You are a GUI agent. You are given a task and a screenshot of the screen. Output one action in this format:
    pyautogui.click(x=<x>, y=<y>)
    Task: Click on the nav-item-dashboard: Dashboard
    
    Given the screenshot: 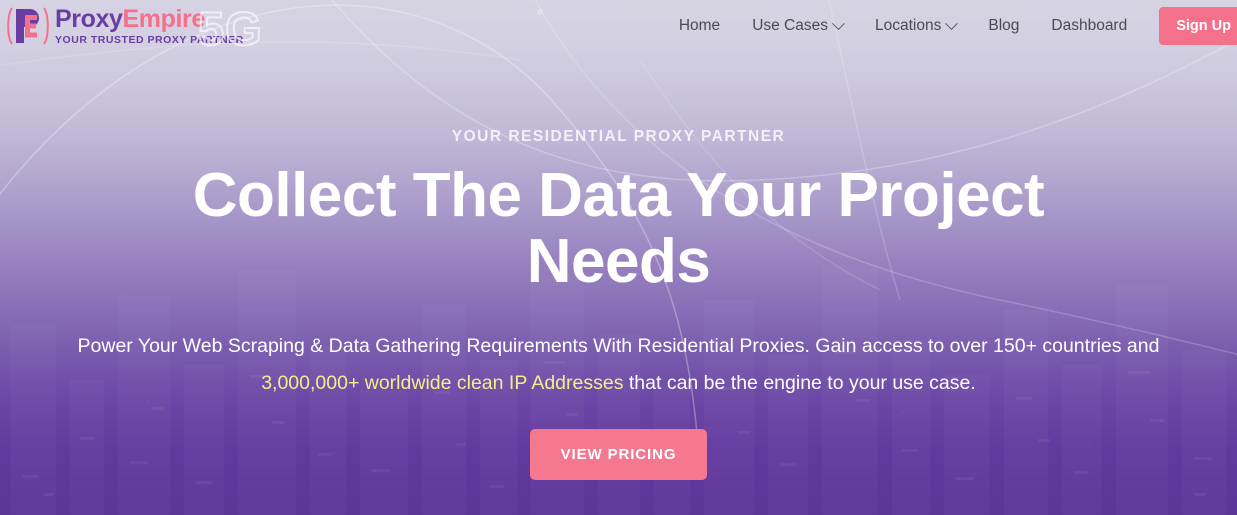 What is the action you would take?
    pyautogui.click(x=1089, y=26)
    